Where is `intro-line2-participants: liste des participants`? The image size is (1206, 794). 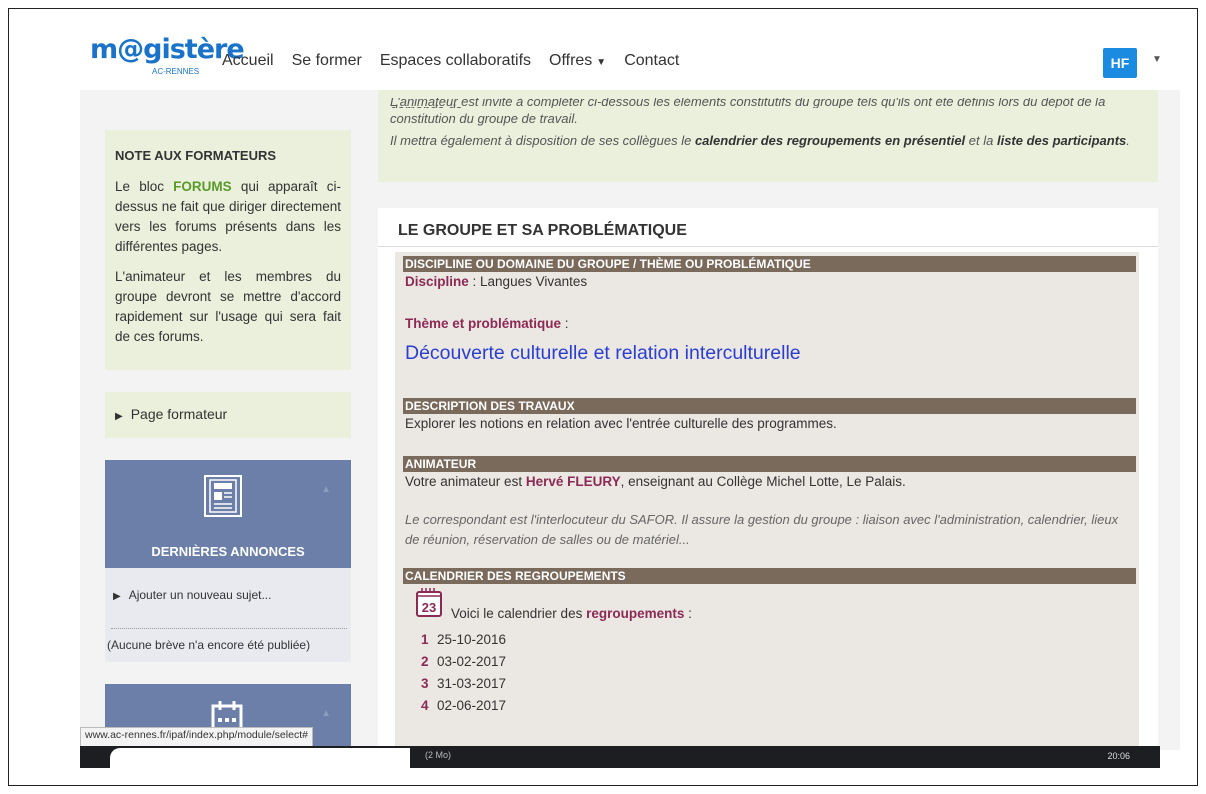 intro-line2-participants: liste des participants is located at coordinates (1061, 140).